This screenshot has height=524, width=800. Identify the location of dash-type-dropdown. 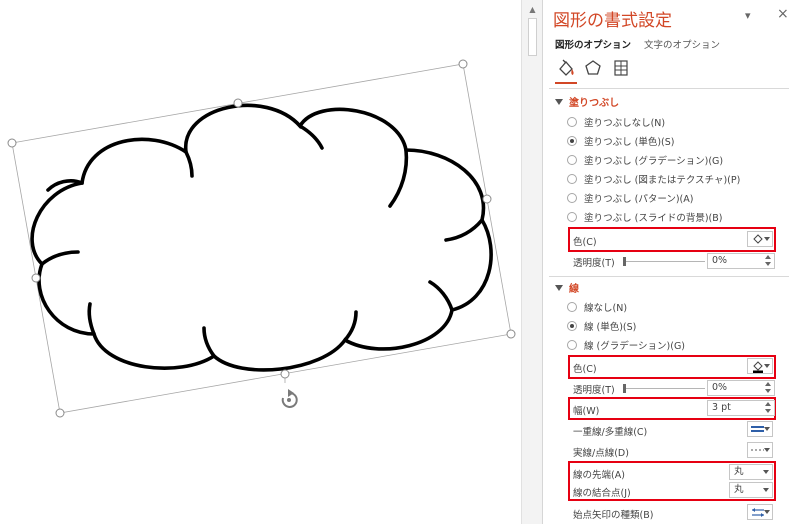
(760, 450).